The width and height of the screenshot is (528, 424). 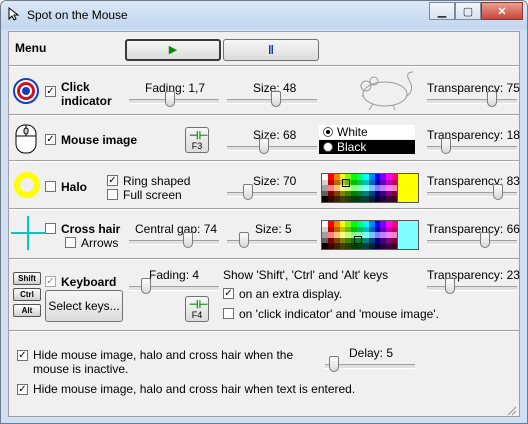 What do you see at coordinates (157, 181) in the screenshot?
I see `ring-shaped-label: Ring shaped` at bounding box center [157, 181].